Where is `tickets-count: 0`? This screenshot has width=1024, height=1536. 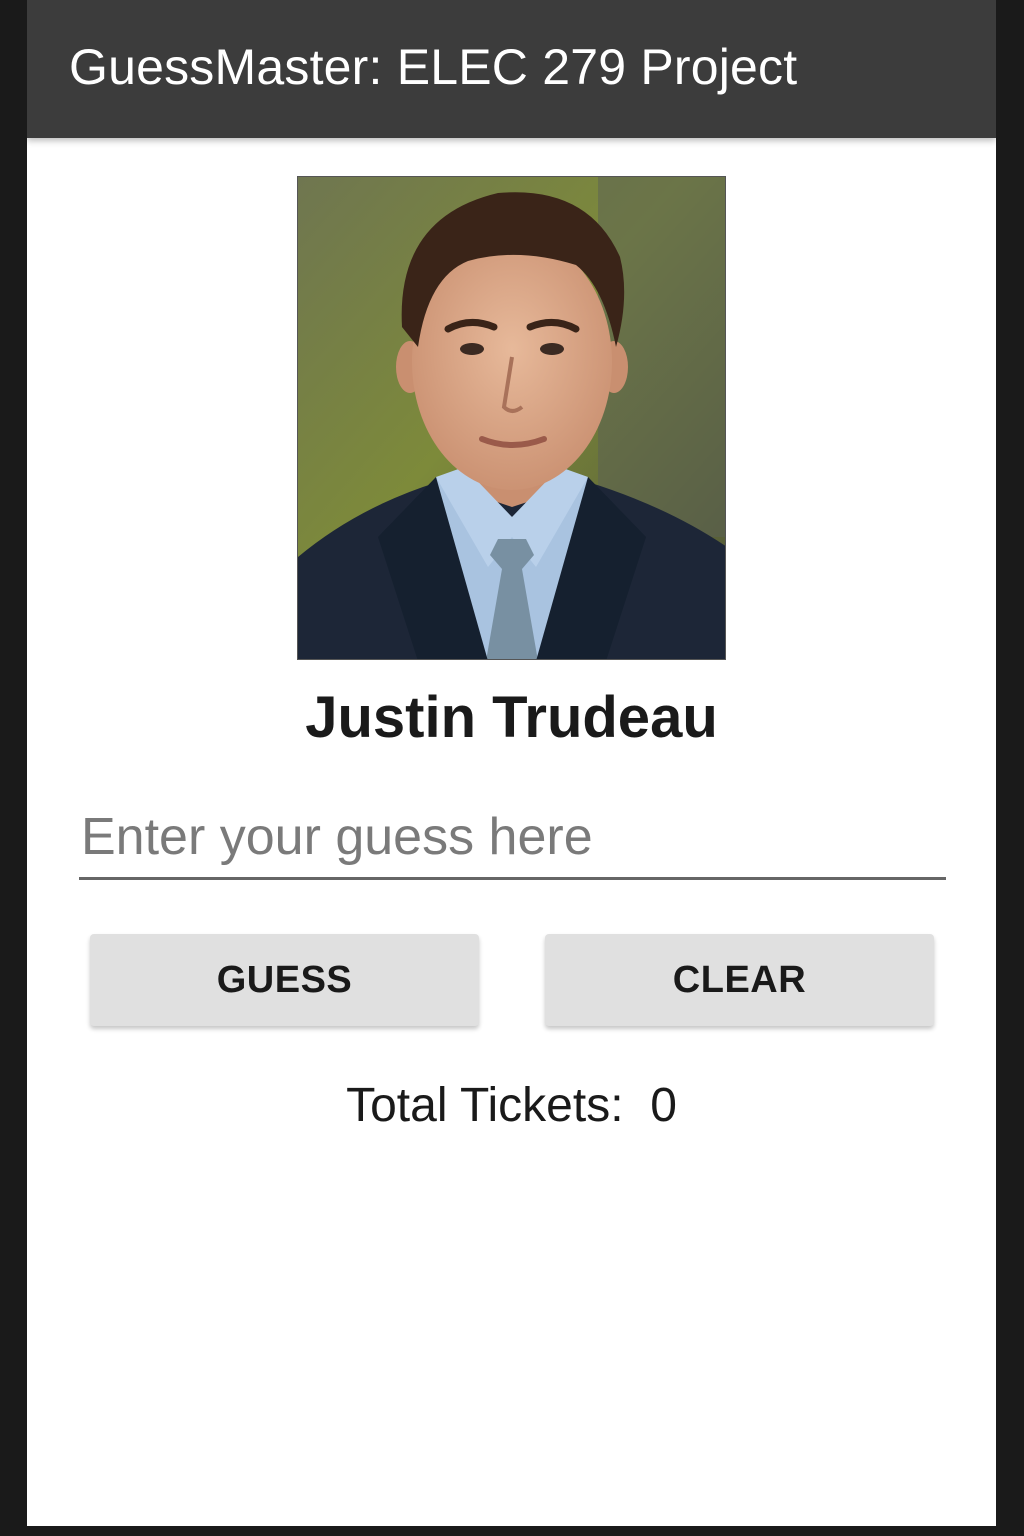
tickets-count: 0 is located at coordinates (663, 1105).